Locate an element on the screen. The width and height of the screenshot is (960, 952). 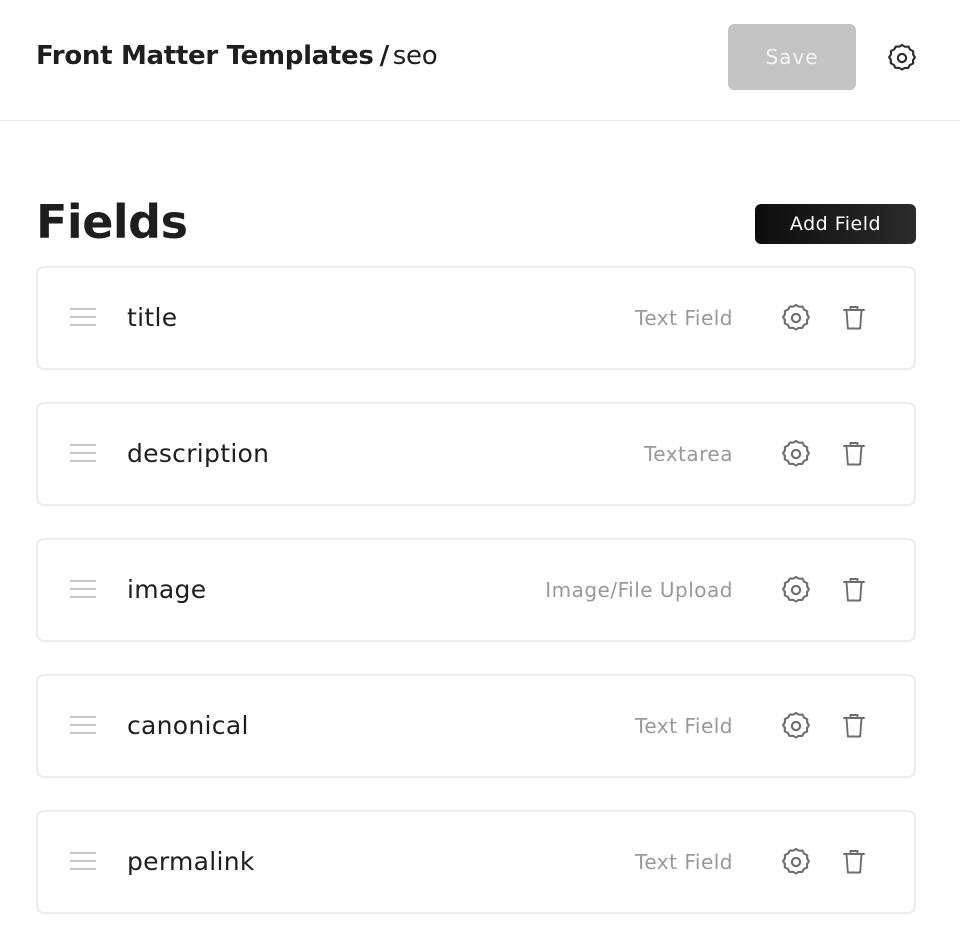
field-row-title: title Text Field is located at coordinates (476, 318).